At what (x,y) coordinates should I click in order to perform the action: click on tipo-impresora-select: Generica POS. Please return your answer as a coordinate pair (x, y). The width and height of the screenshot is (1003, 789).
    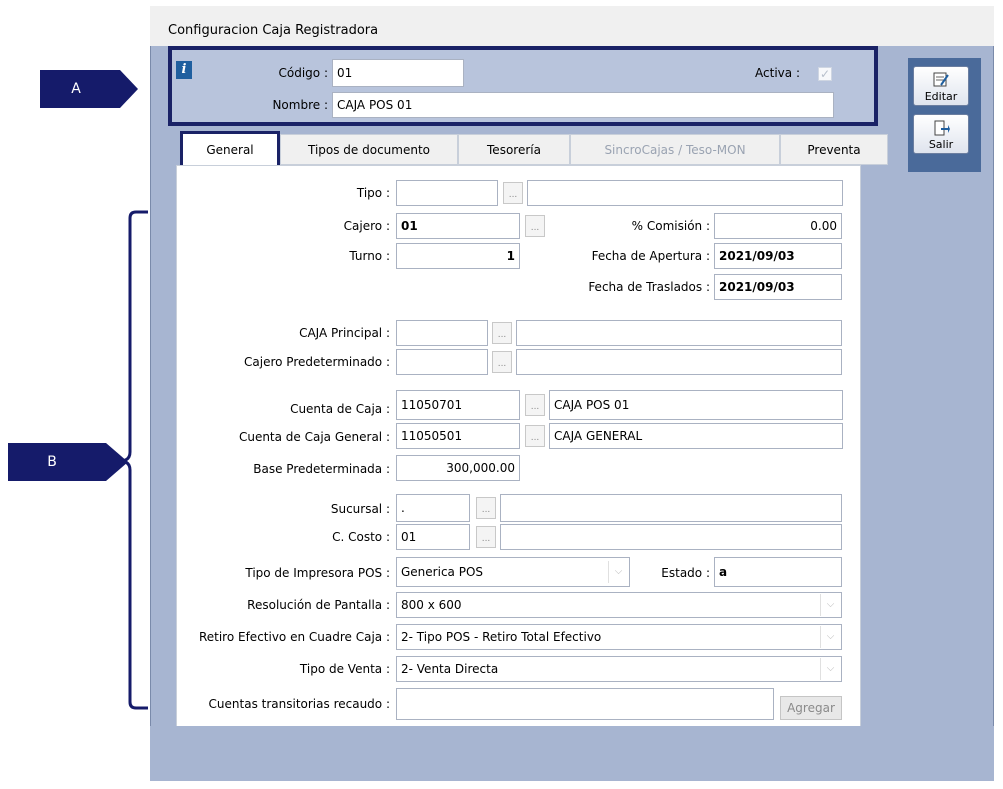
    Looking at the image, I should click on (513, 572).